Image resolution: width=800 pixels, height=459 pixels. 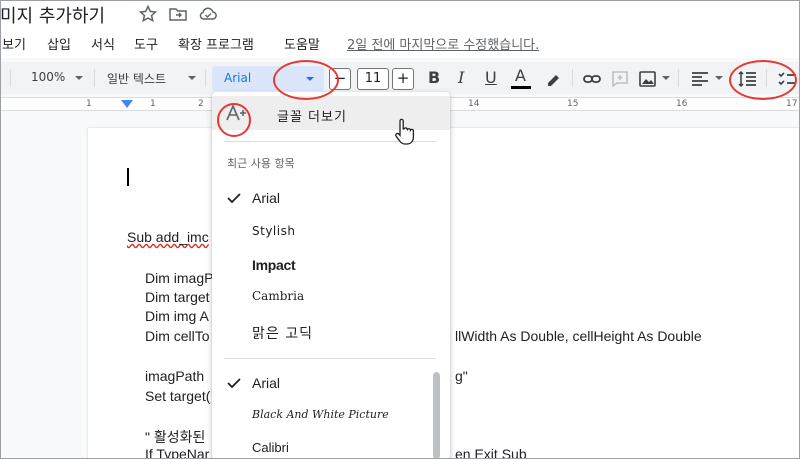 What do you see at coordinates (443, 43) in the screenshot?
I see `last-edit-link: 2일 전에 마지막으로 수정했습니다.` at bounding box center [443, 43].